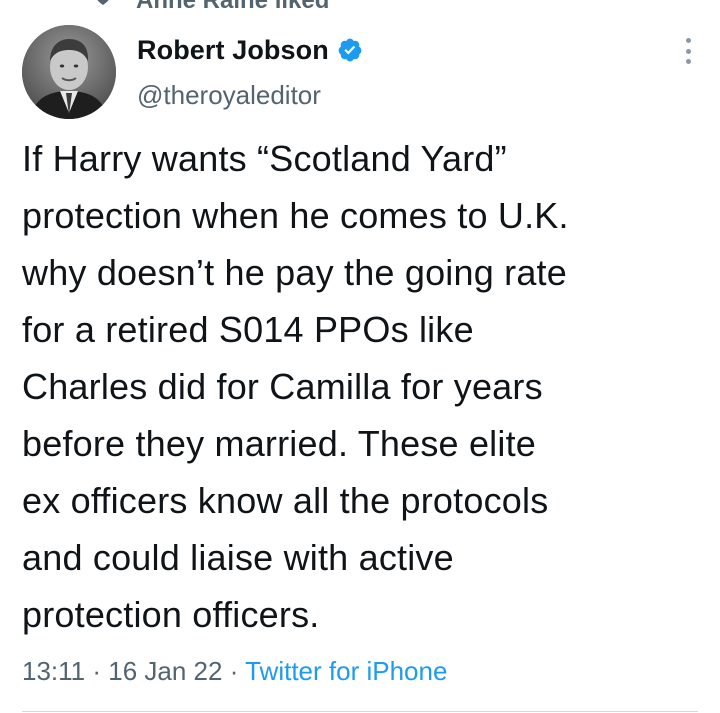 This screenshot has height=713, width=720. I want to click on author-name-row: Robert Jobson, so click(250, 50).